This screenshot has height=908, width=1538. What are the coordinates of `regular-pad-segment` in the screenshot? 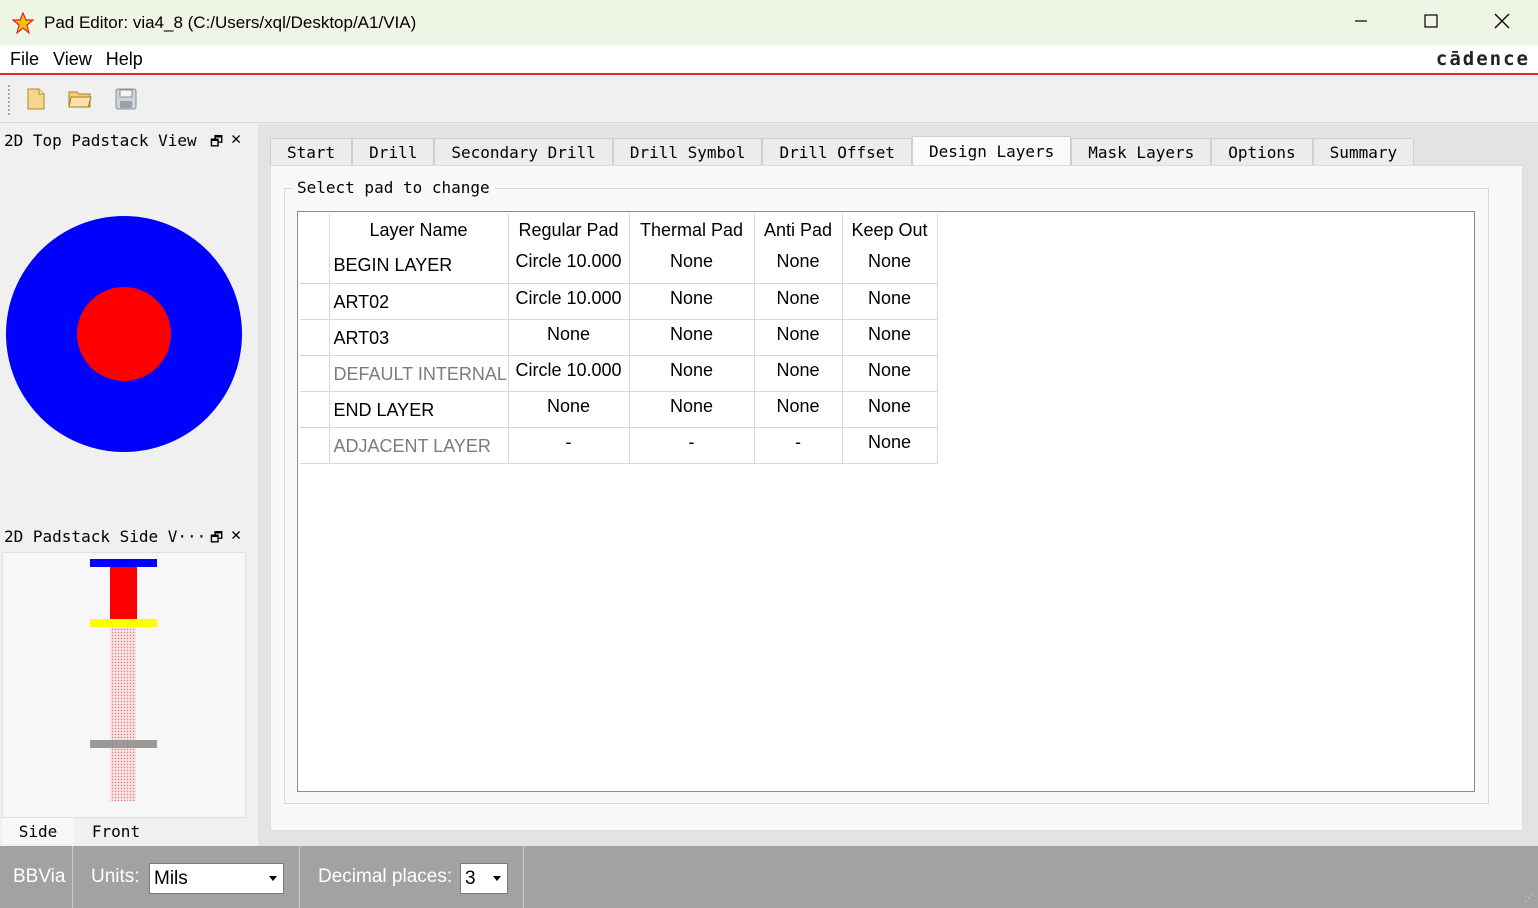 It's located at (123, 593).